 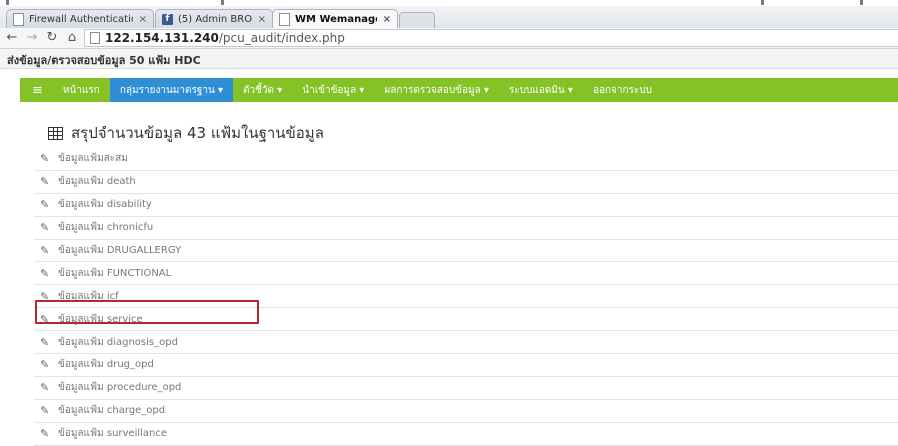 What do you see at coordinates (466, 274) in the screenshot?
I see `list-item: ✎ ข้อมูลแฟ้ม FUNCTIONAL` at bounding box center [466, 274].